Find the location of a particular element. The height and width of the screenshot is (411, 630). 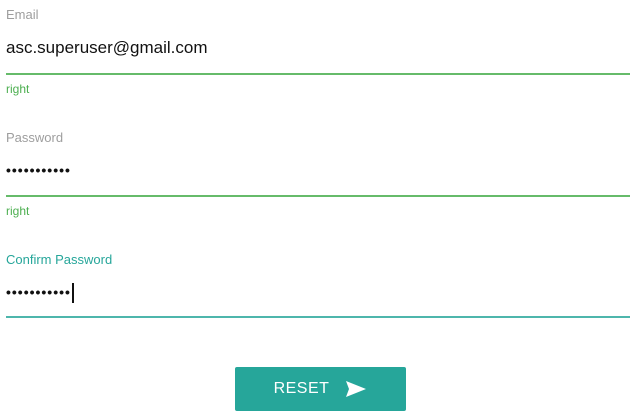

confirm-password-label: Confirm Password is located at coordinates (59, 259).